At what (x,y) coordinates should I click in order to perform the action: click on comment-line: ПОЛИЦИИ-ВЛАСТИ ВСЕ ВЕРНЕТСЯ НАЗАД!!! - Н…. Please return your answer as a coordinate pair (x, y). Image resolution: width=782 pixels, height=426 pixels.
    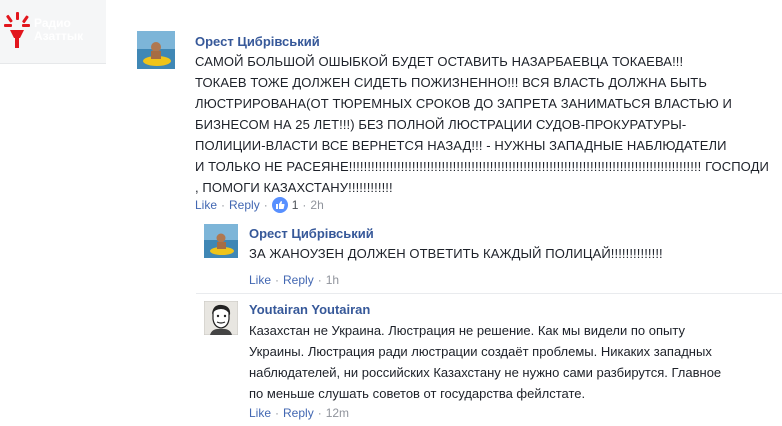
    Looking at the image, I should click on (461, 145).